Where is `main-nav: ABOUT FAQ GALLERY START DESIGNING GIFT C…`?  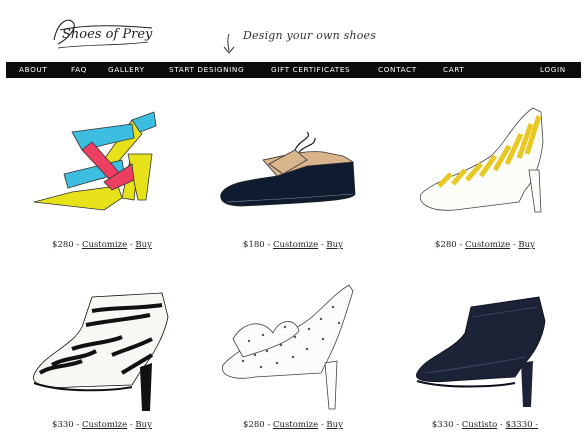
main-nav: ABOUT FAQ GALLERY START DESIGNING GIFT C… is located at coordinates (293, 70).